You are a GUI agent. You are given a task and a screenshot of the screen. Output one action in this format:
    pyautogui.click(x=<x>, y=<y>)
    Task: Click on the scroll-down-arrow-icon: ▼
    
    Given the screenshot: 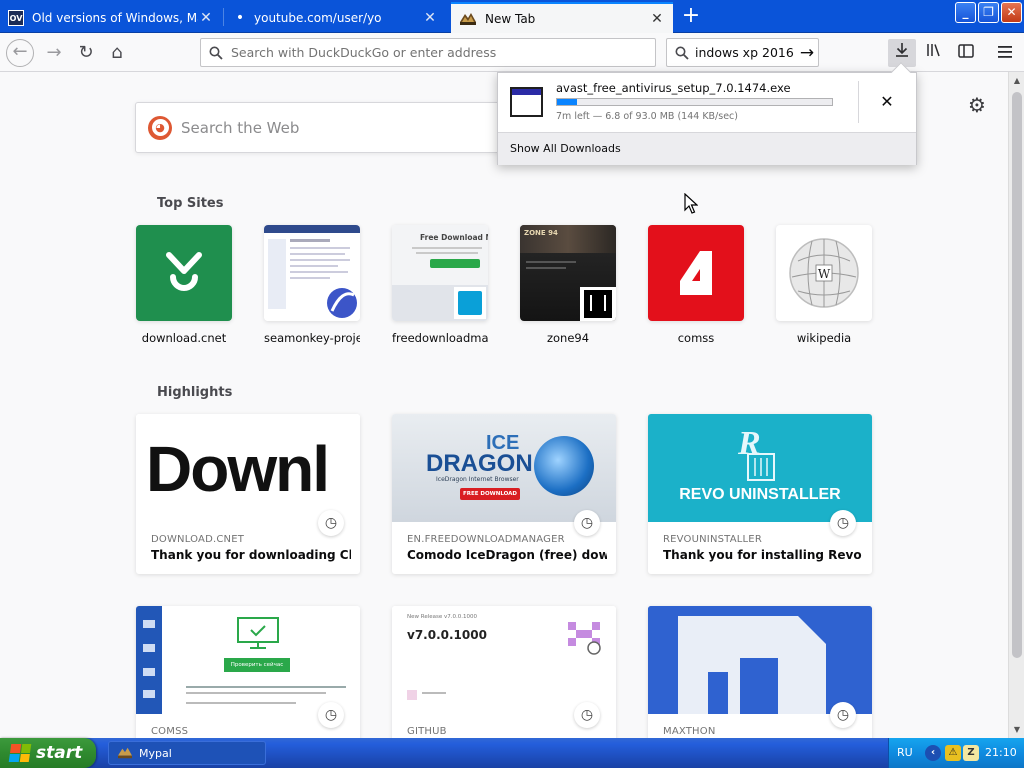 What is the action you would take?
    pyautogui.click(x=1016, y=729)
    